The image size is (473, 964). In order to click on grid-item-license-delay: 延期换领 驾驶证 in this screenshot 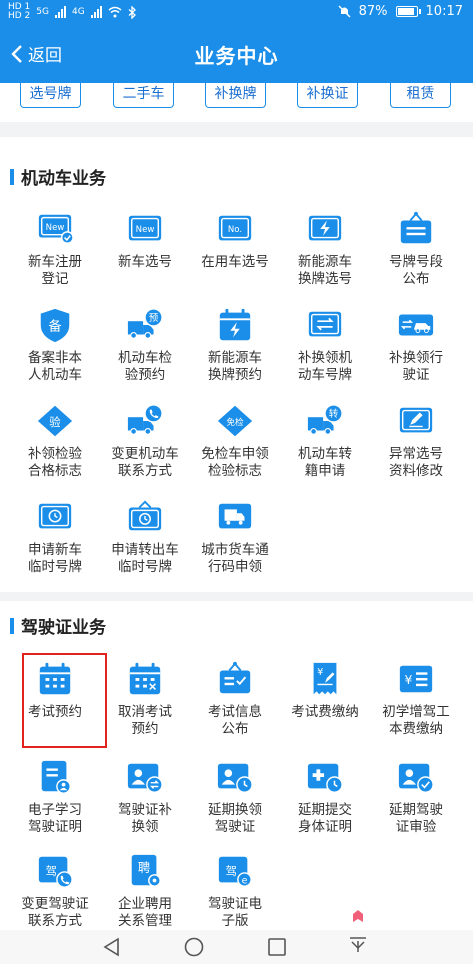, I will do `click(235, 797)`.